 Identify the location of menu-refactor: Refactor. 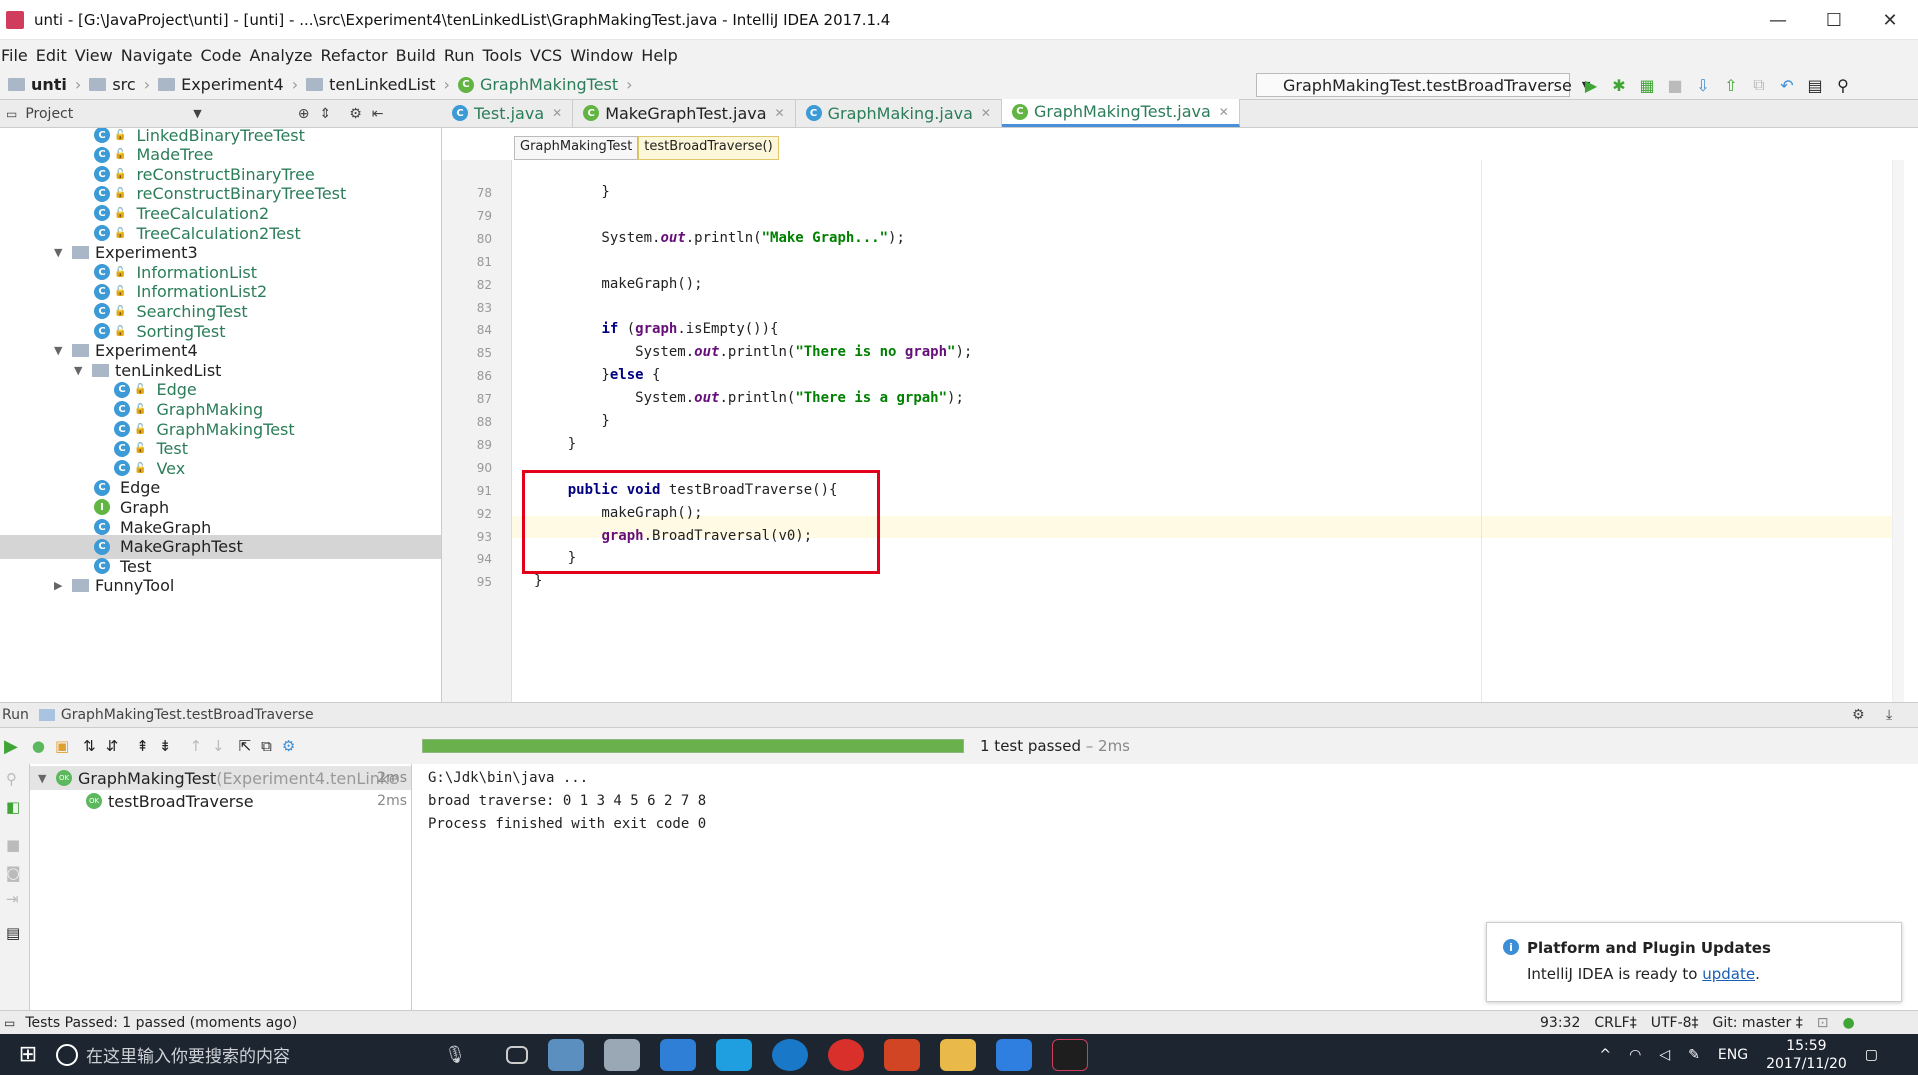
(354, 55).